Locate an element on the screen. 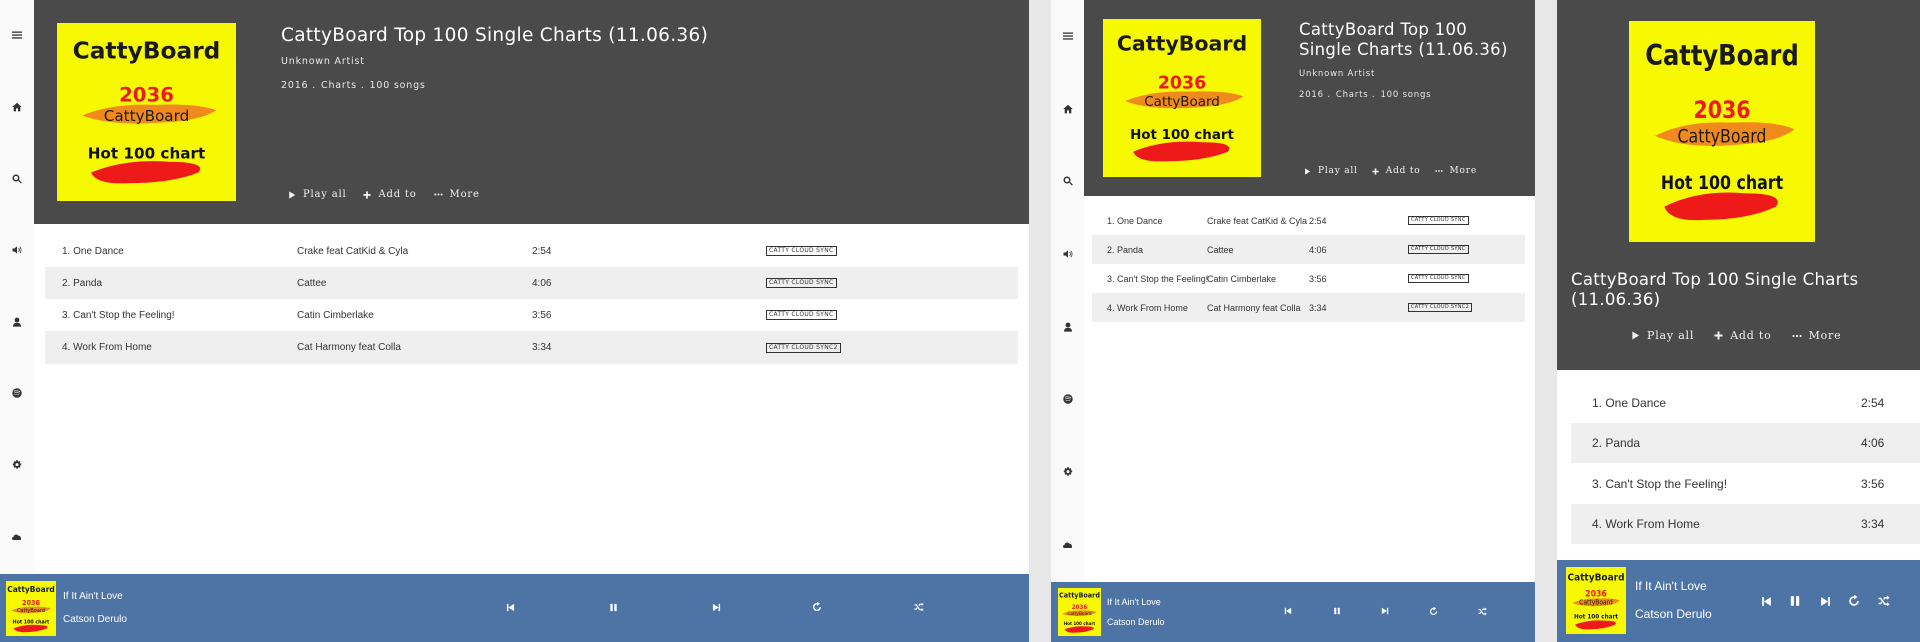  pause-icon is located at coordinates (1795, 601).